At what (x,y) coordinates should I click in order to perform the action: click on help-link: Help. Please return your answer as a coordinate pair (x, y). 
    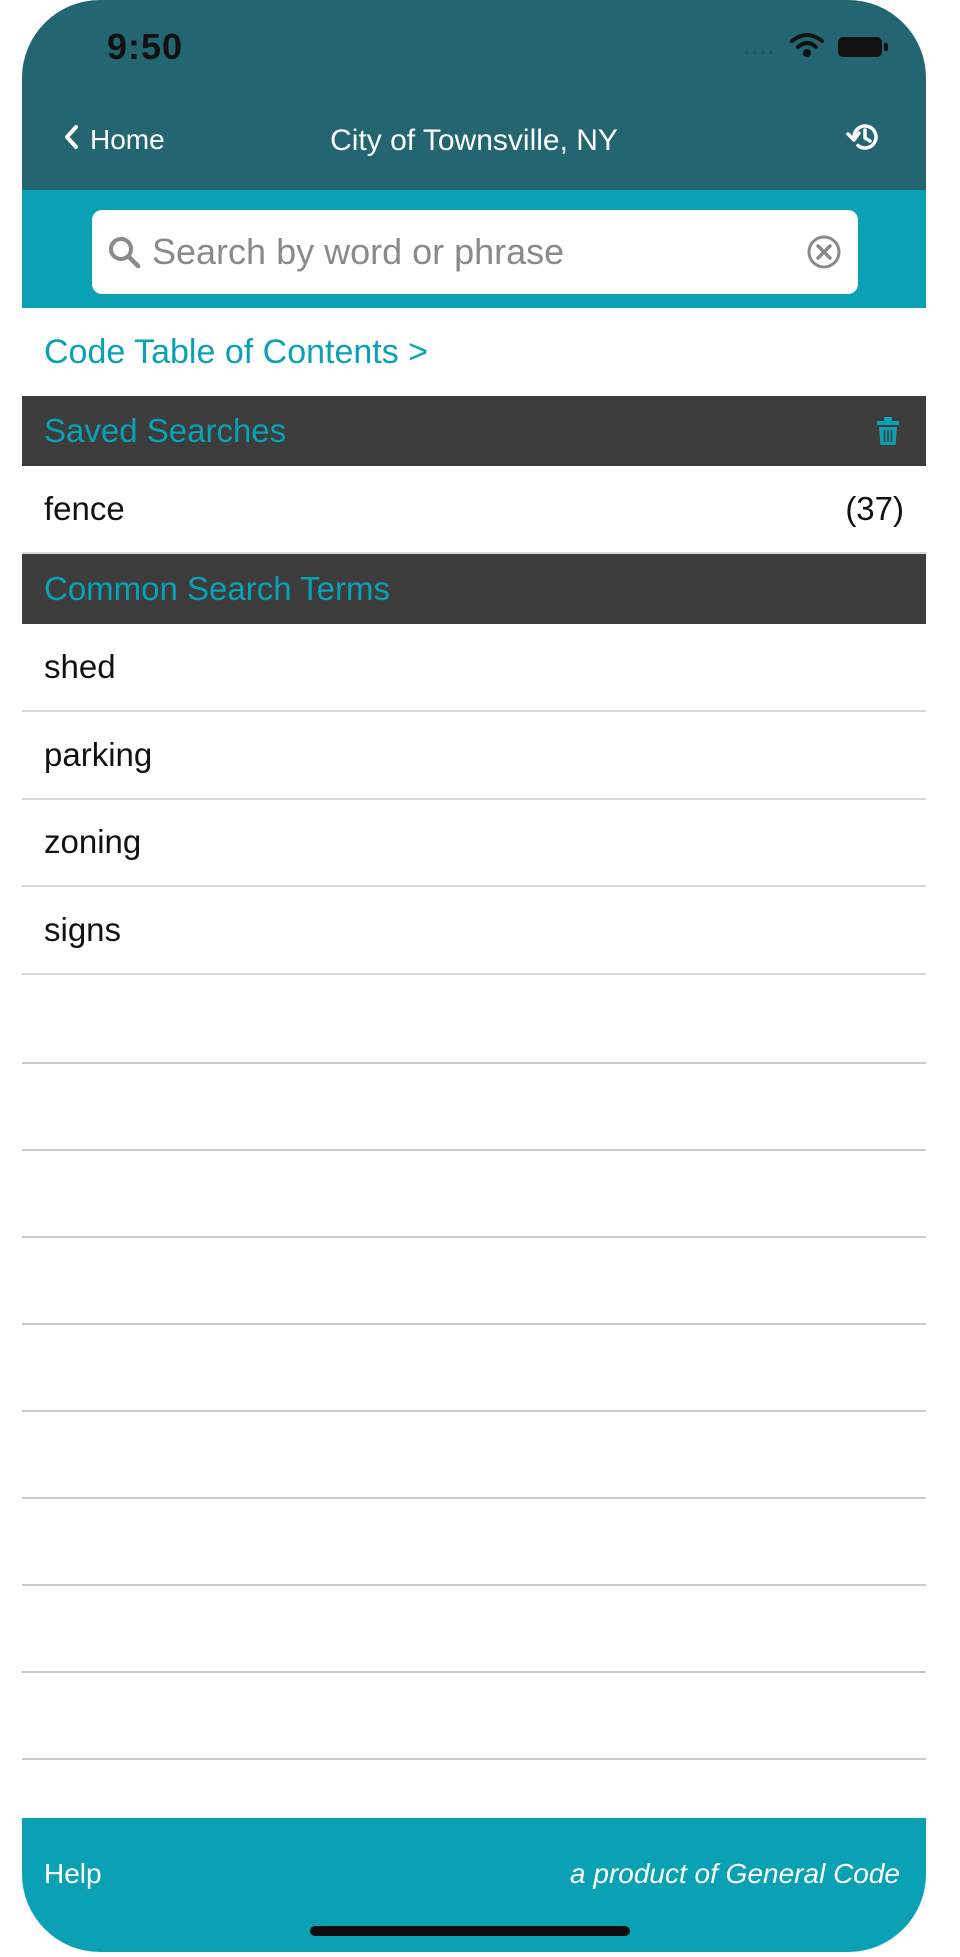
    Looking at the image, I should click on (73, 1874).